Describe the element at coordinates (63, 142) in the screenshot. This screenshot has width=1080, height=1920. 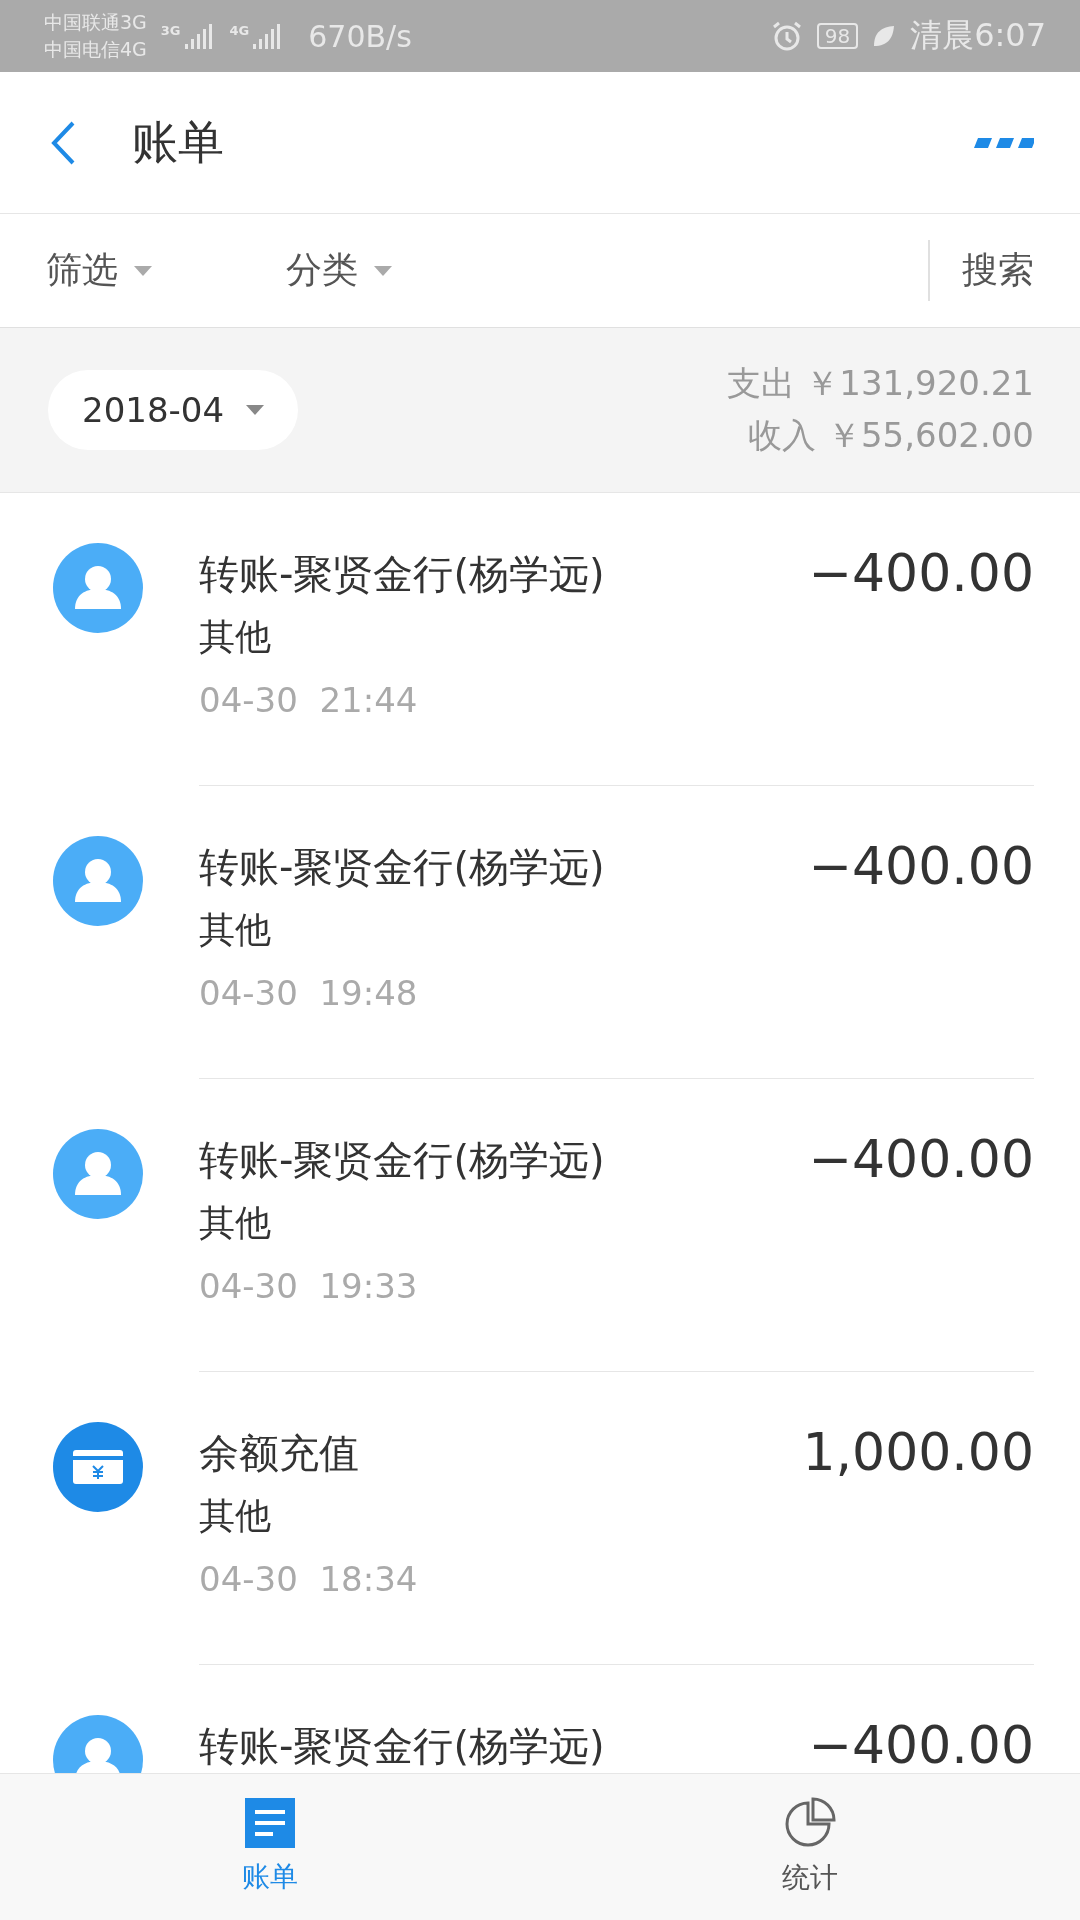
I see `back-icon` at that location.